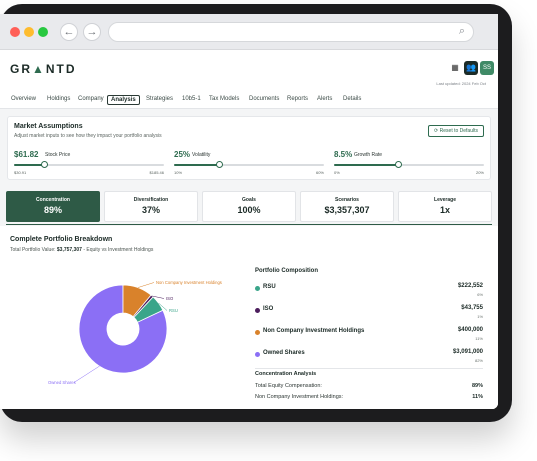 Image resolution: width=537 pixels, height=461 pixels. I want to click on tab-documents: Documents, so click(264, 99).